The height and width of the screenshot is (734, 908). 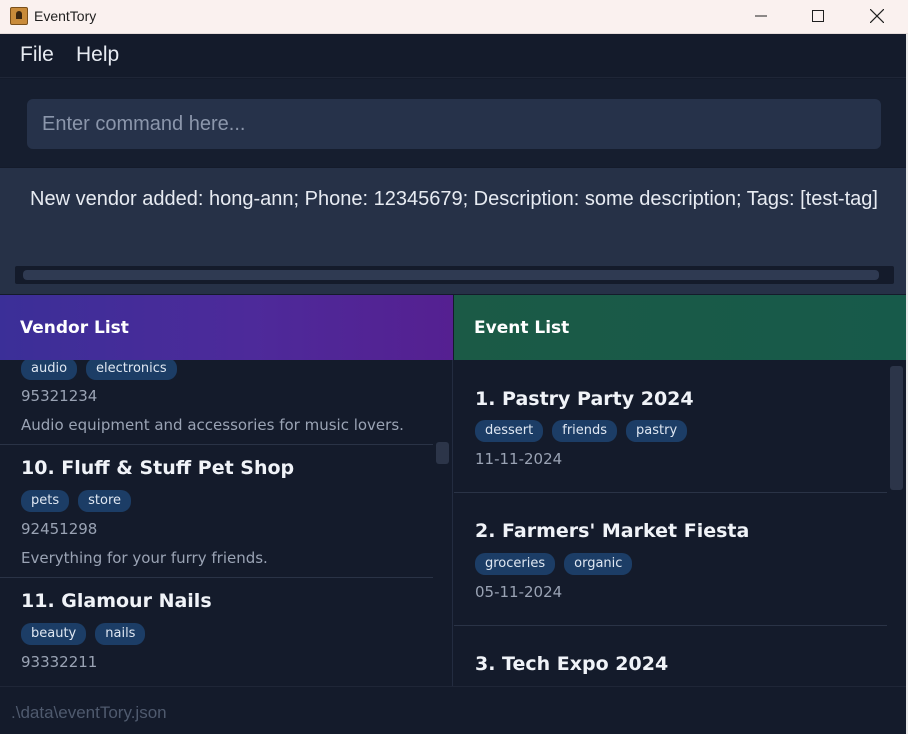 I want to click on vendor-list-title: Vendor List, so click(x=74, y=328).